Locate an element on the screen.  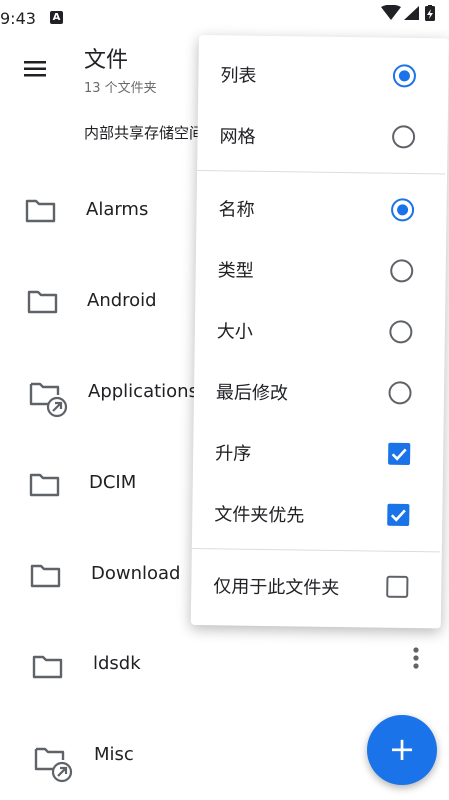
menu-item-label: 大小 is located at coordinates (235, 332).